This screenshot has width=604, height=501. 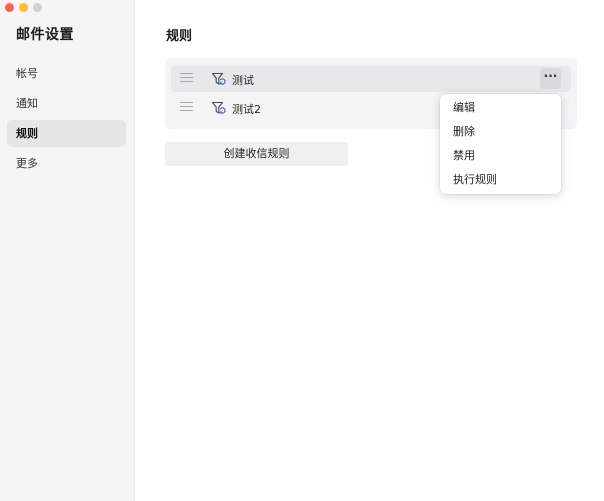 I want to click on sidebar-title: 邮件设置, so click(x=45, y=35).